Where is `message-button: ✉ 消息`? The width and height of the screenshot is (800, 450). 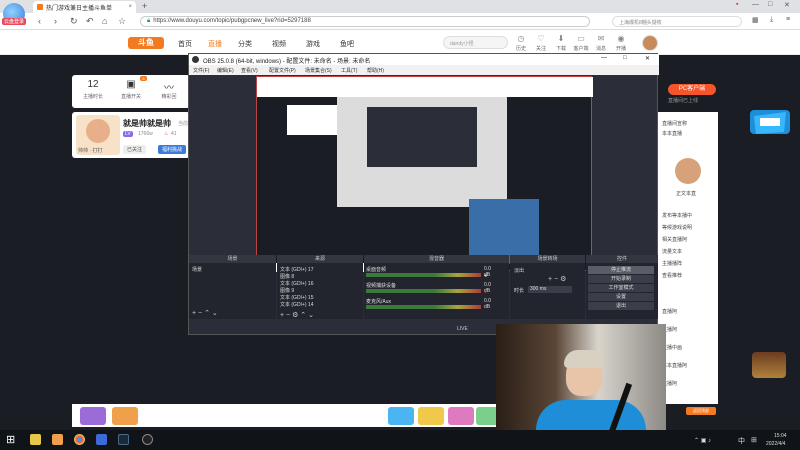
message-button: ✉ 消息 is located at coordinates (601, 43).